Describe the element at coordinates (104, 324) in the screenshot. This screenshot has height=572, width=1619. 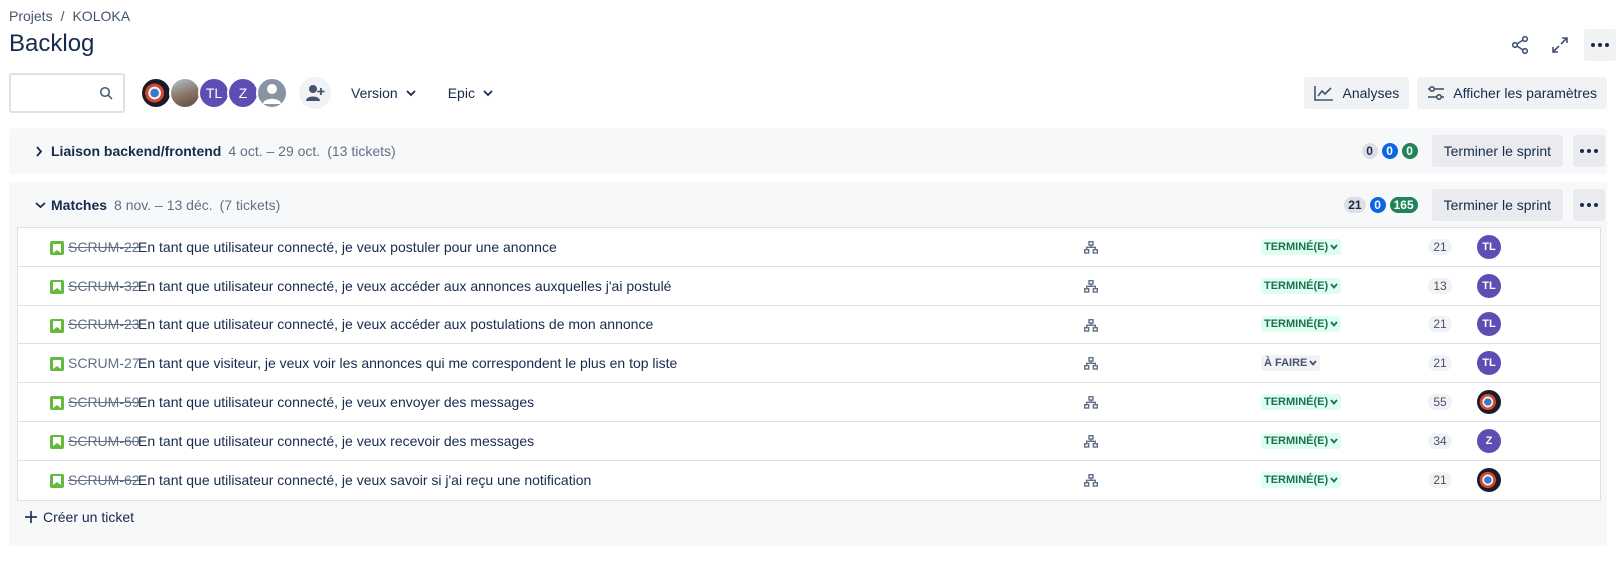
I see `issue-key: SCRUM-23` at that location.